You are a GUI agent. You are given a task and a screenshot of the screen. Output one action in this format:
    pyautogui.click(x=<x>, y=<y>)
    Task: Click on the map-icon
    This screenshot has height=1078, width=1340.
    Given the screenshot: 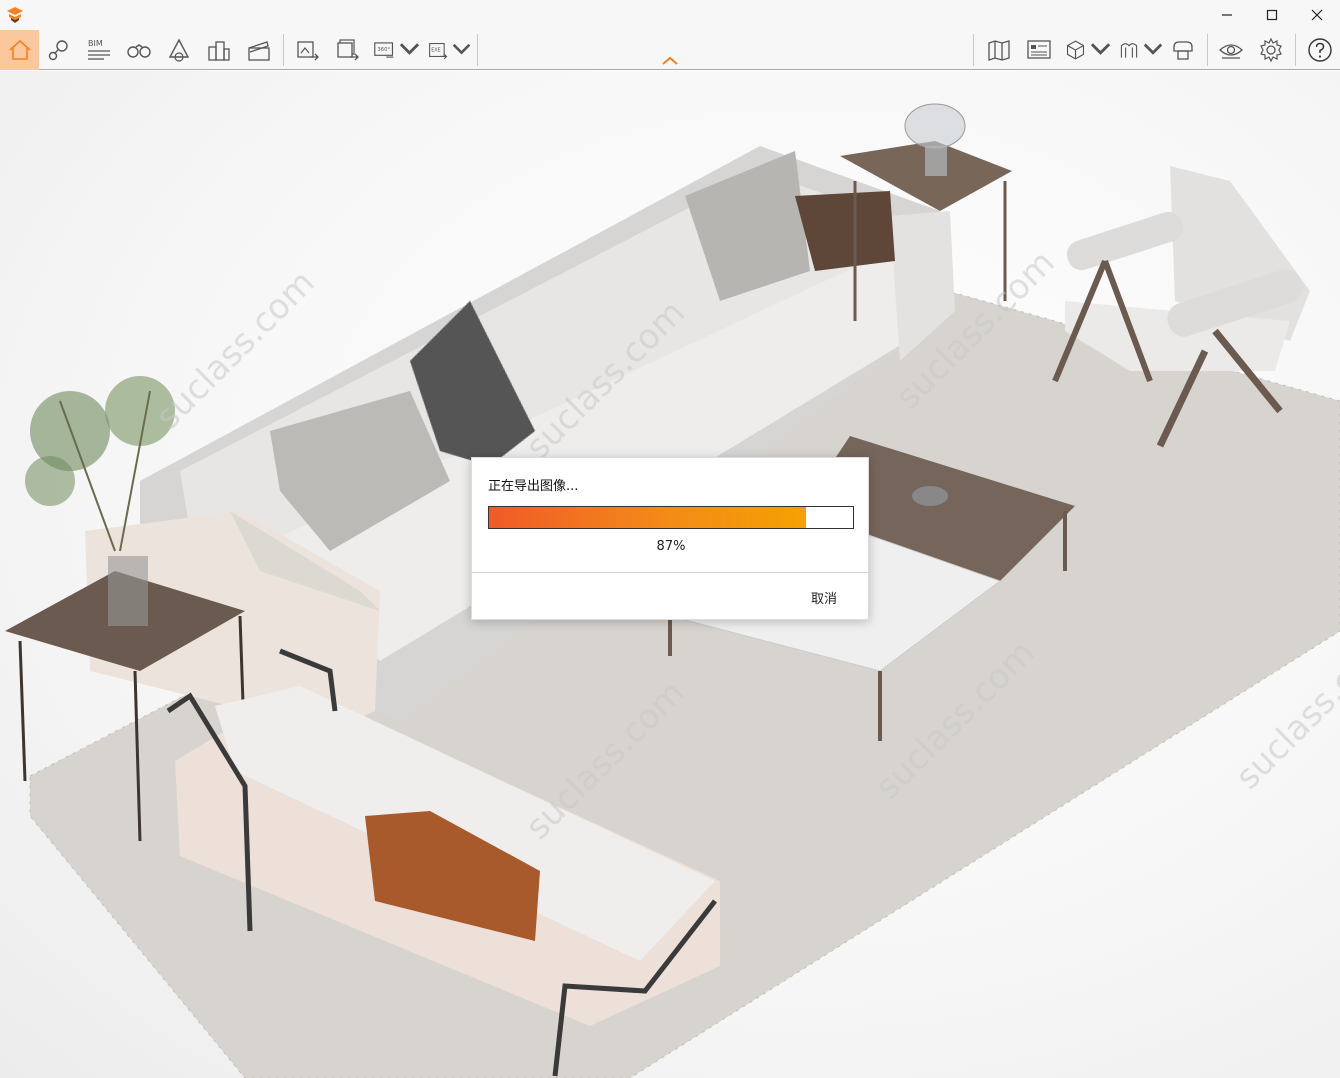 What is the action you would take?
    pyautogui.click(x=999, y=50)
    